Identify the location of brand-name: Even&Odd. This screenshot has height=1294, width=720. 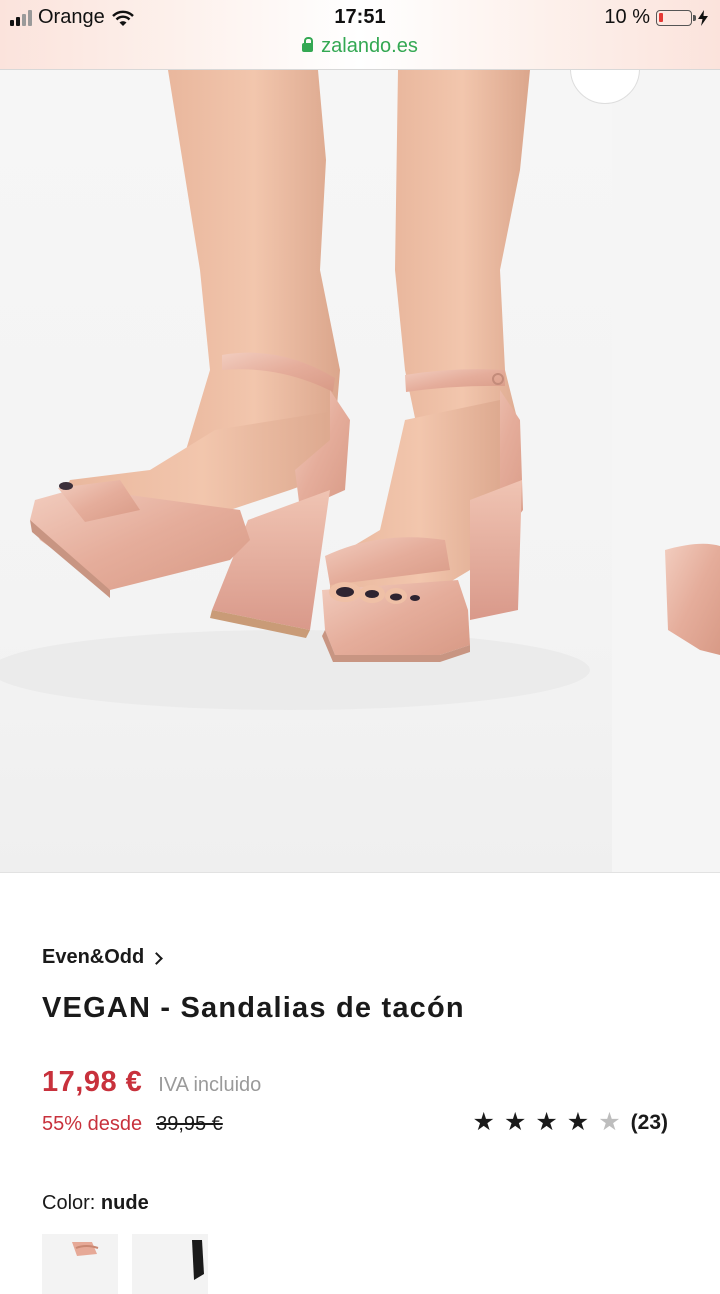
(93, 957).